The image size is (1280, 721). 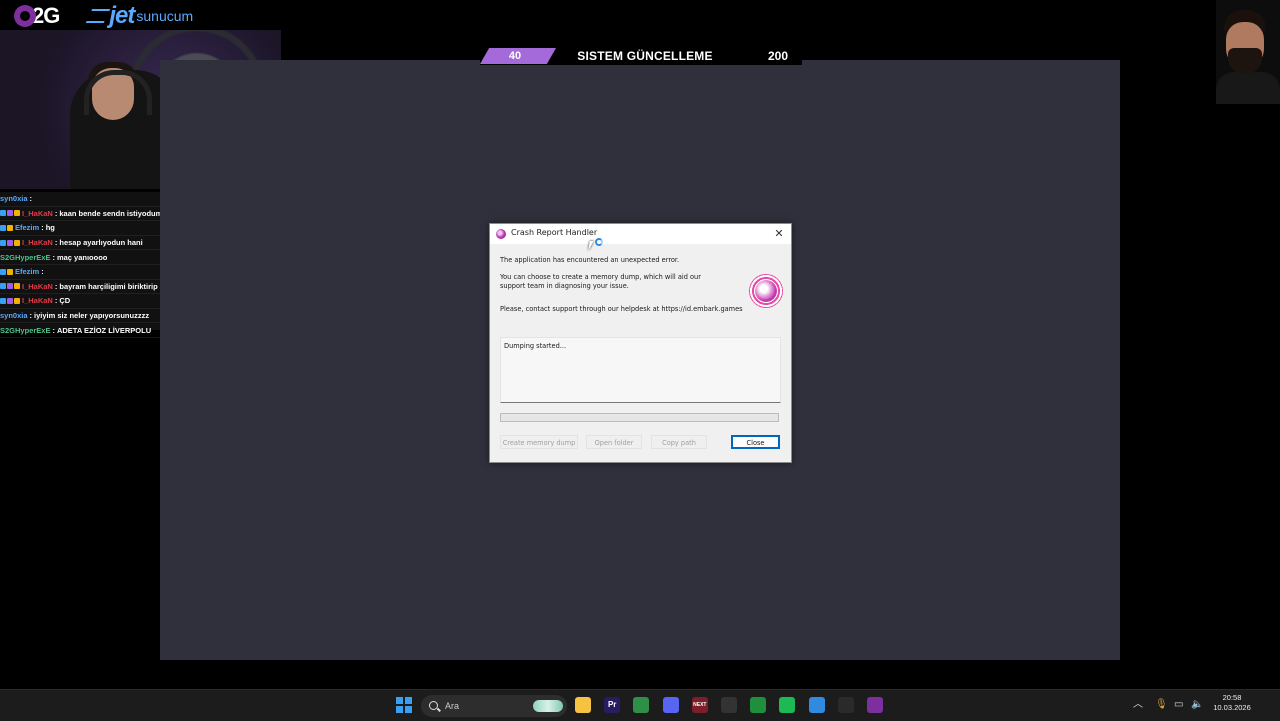 What do you see at coordinates (614, 442) in the screenshot?
I see `open-folder-button: Open folder` at bounding box center [614, 442].